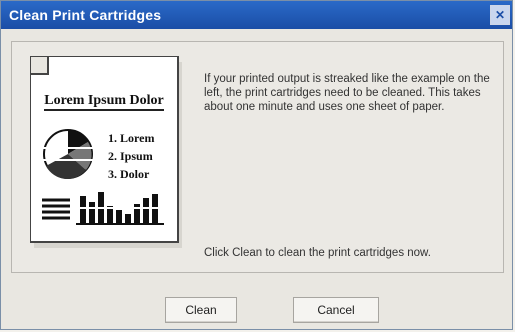  What do you see at coordinates (104, 100) in the screenshot?
I see `illustration-heading: Lorem Ipsum Dolor` at bounding box center [104, 100].